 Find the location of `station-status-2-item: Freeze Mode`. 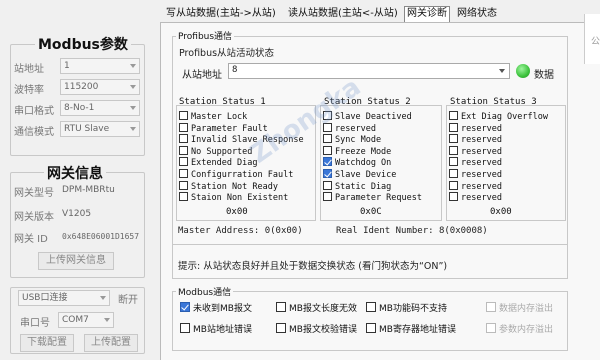

station-status-2-item: Freeze Mode is located at coordinates (357, 151).